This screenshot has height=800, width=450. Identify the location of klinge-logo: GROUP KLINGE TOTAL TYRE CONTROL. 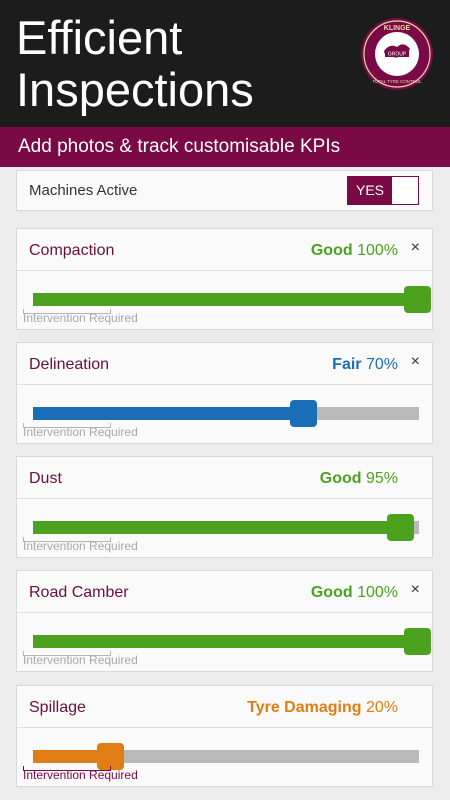
(397, 54).